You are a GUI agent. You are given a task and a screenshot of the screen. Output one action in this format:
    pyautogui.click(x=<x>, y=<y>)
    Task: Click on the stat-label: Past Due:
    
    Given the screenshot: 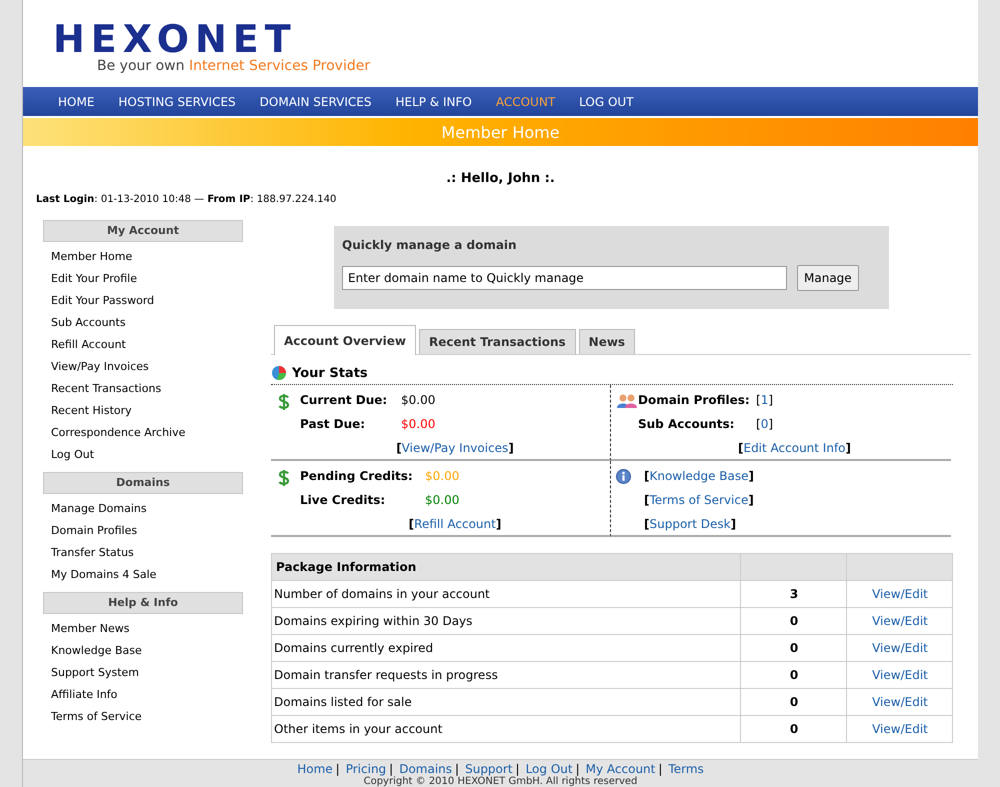 What is the action you would take?
    pyautogui.click(x=333, y=425)
    